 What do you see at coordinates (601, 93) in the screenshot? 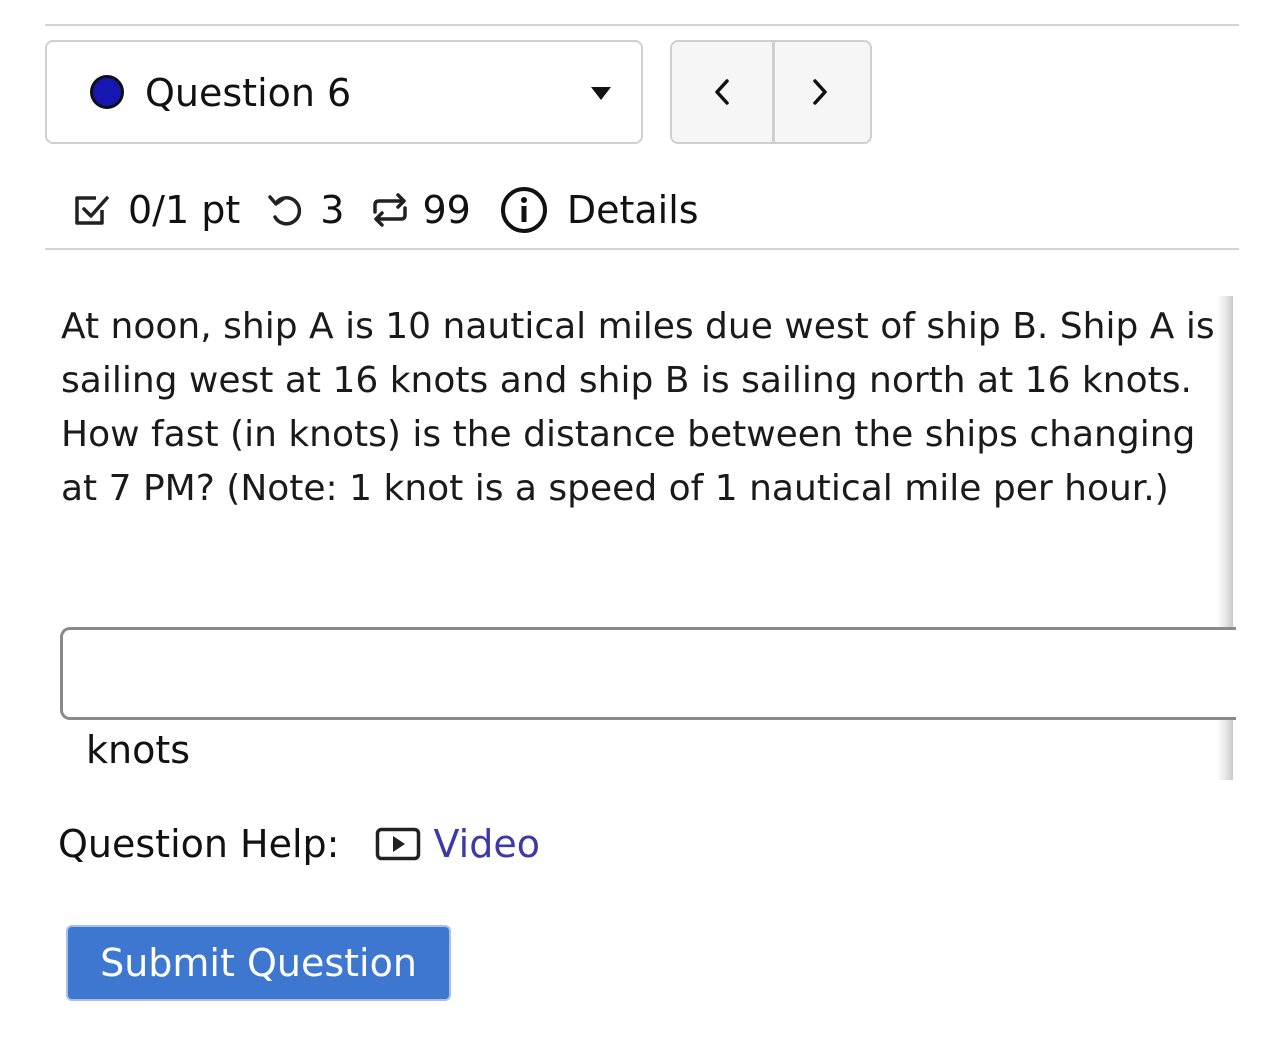
I see `dropdown-caret-icon` at bounding box center [601, 93].